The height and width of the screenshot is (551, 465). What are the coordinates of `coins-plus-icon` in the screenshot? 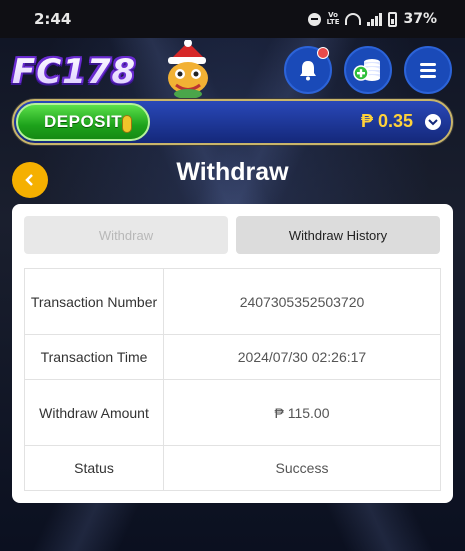 It's located at (366, 70).